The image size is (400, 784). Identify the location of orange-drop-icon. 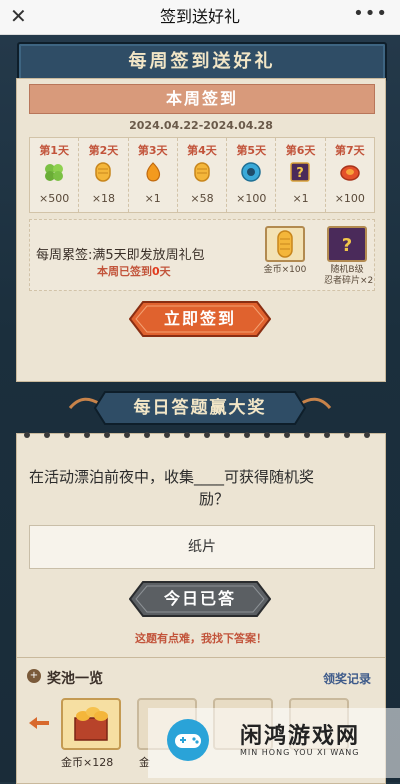
(153, 172).